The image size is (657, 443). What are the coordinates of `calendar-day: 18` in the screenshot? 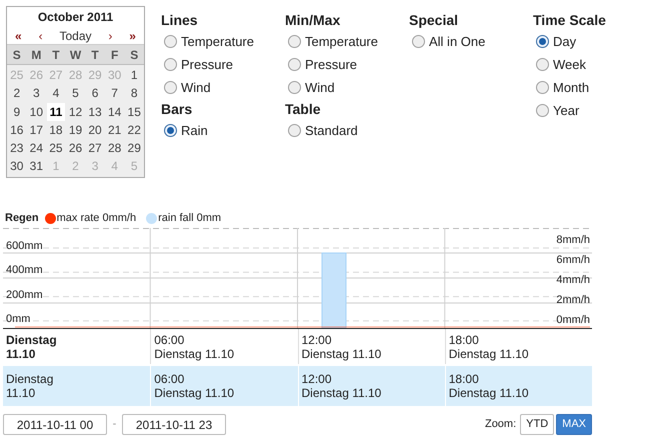 It's located at (56, 130).